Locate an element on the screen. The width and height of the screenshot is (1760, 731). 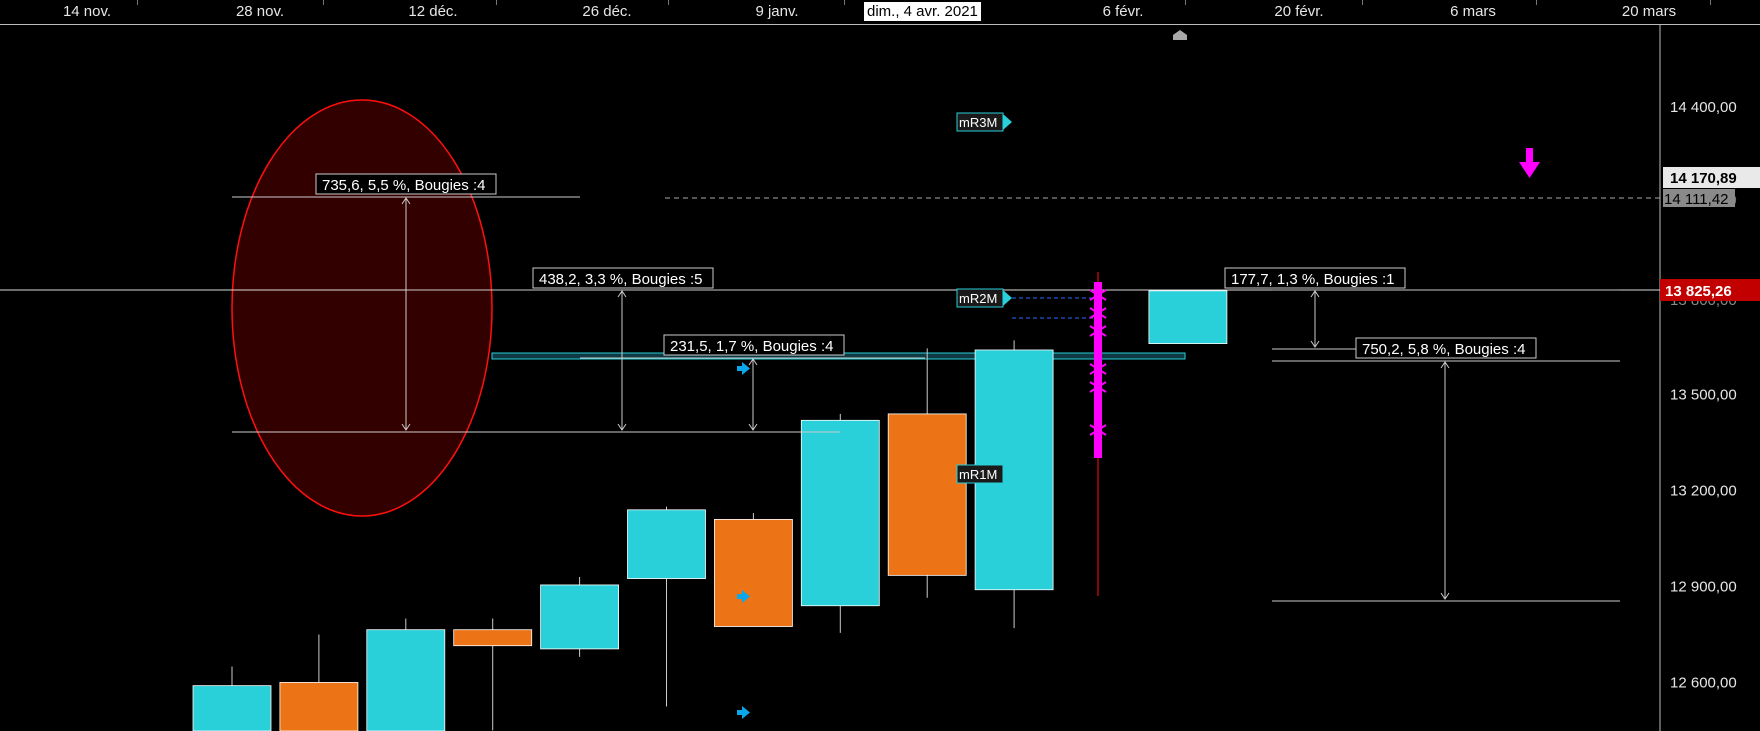
y-tick-label: 13 200,00 is located at coordinates (1703, 491).